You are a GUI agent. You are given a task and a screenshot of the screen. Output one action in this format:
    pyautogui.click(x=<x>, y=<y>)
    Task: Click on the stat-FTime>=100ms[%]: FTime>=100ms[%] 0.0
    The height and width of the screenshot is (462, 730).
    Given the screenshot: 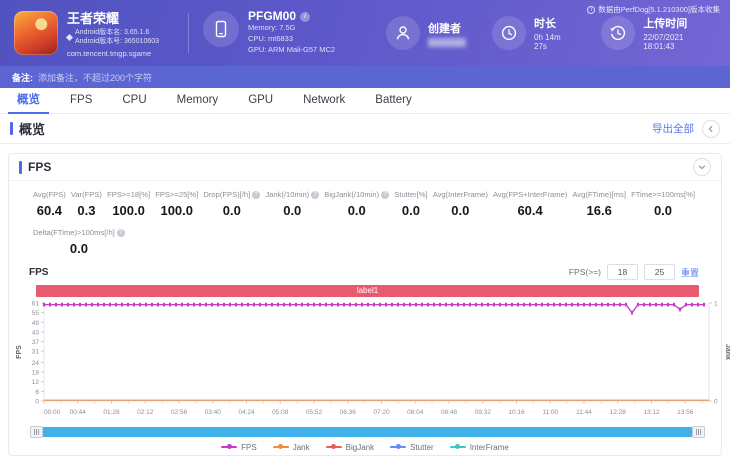 What is the action you would take?
    pyautogui.click(x=663, y=204)
    